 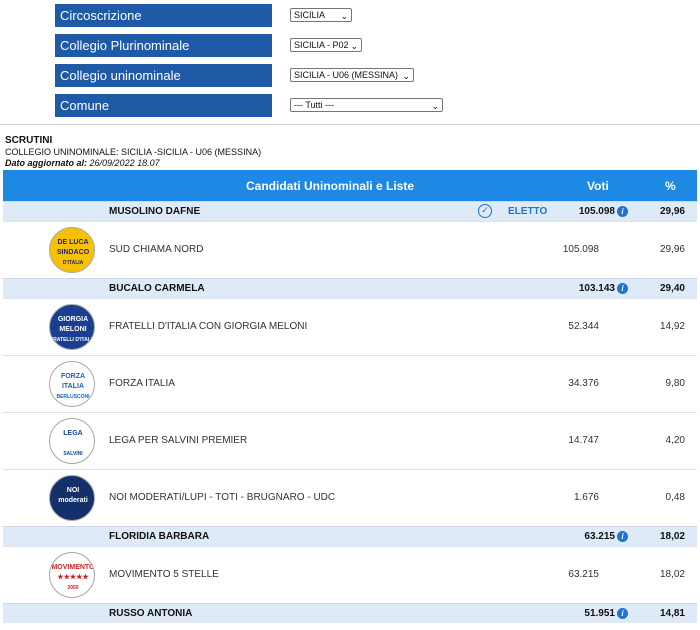 I want to click on logo-text-2: MELONI, so click(x=72, y=329).